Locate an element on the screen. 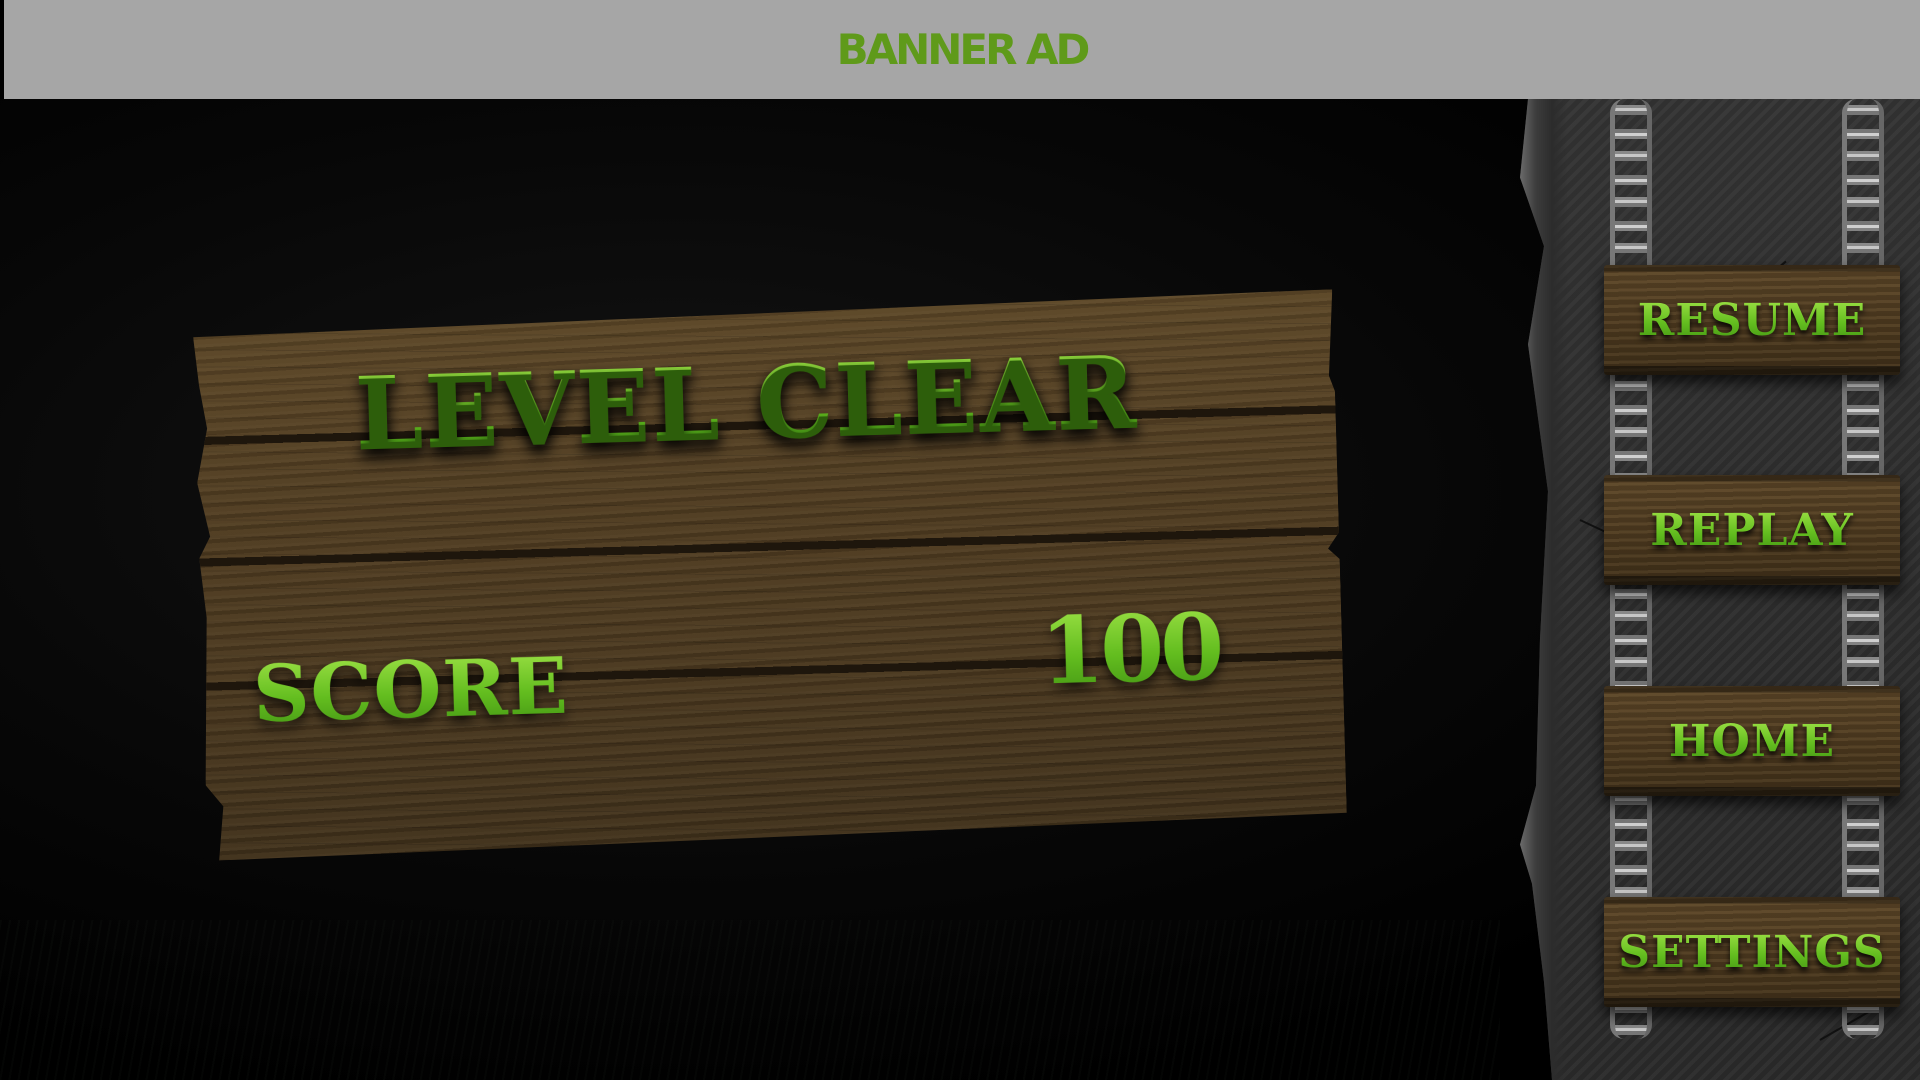 The height and width of the screenshot is (1080, 1920). score-value: 100 is located at coordinates (1130, 649).